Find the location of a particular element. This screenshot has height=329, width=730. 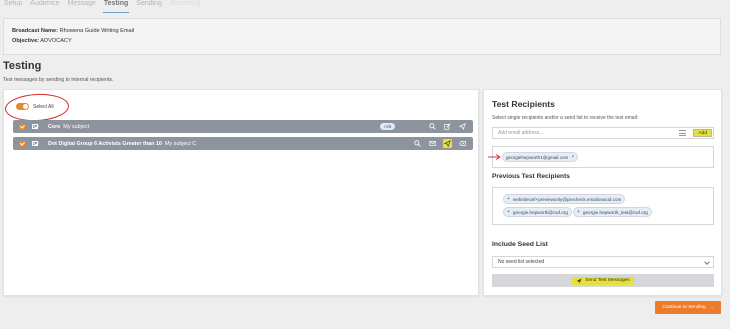

seed-list-title: Include Seed List is located at coordinates (520, 244).